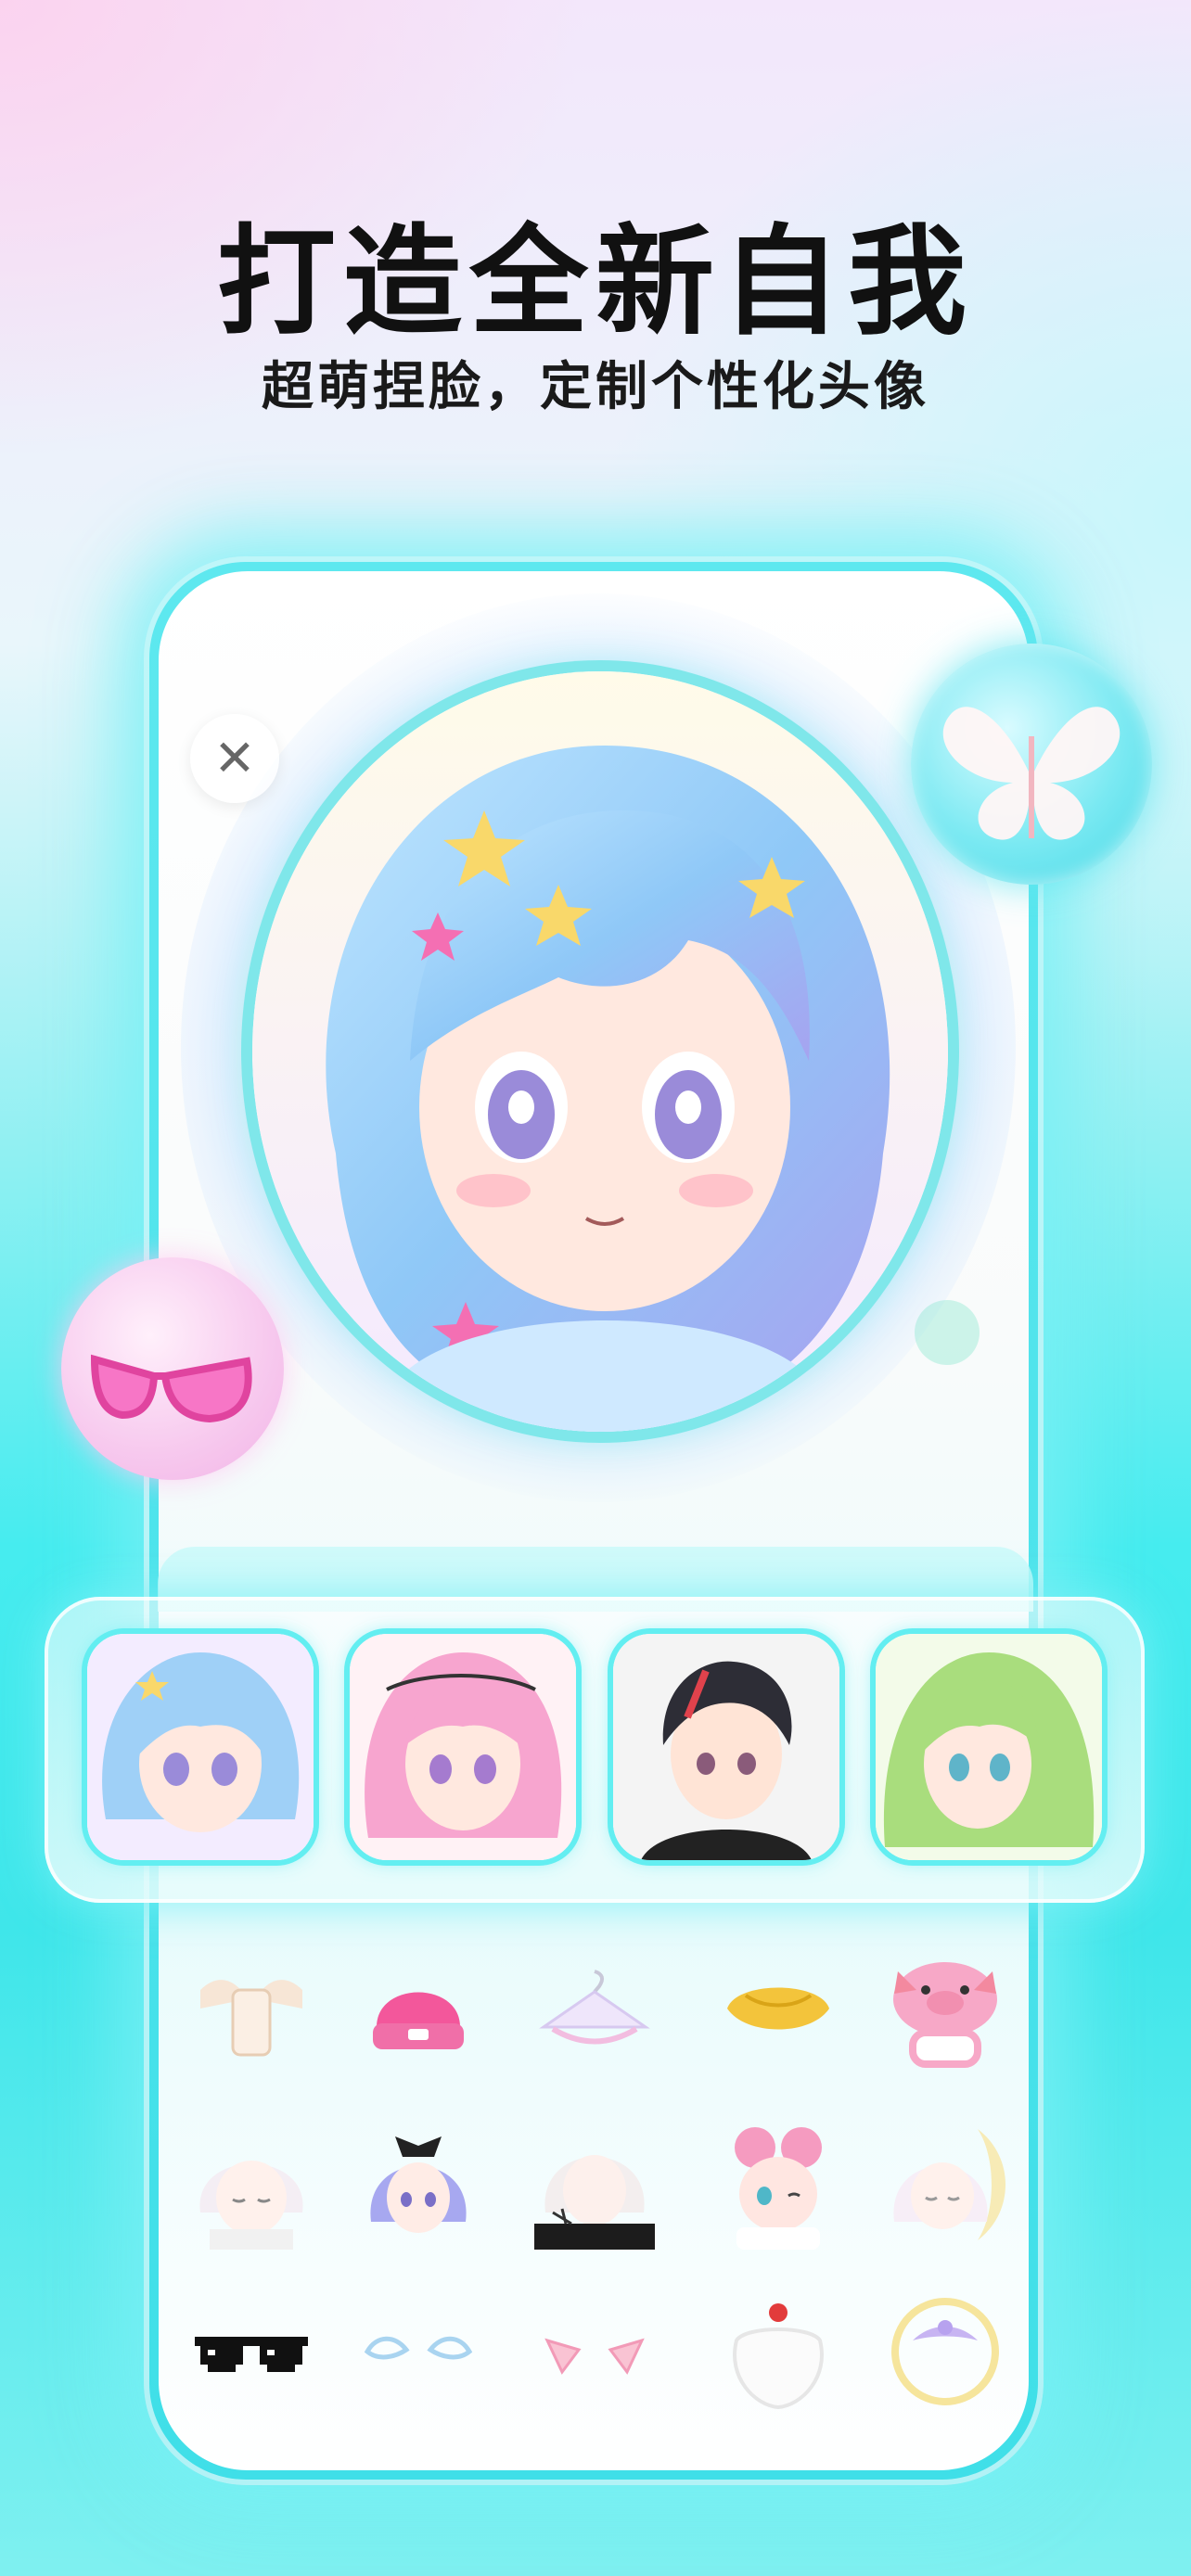  What do you see at coordinates (1032, 773) in the screenshot?
I see `butterfly-icon` at bounding box center [1032, 773].